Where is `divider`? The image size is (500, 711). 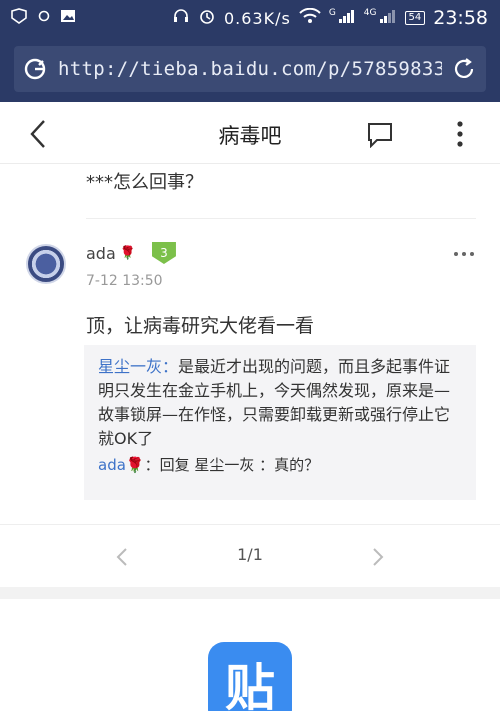
divider is located at coordinates (281, 218).